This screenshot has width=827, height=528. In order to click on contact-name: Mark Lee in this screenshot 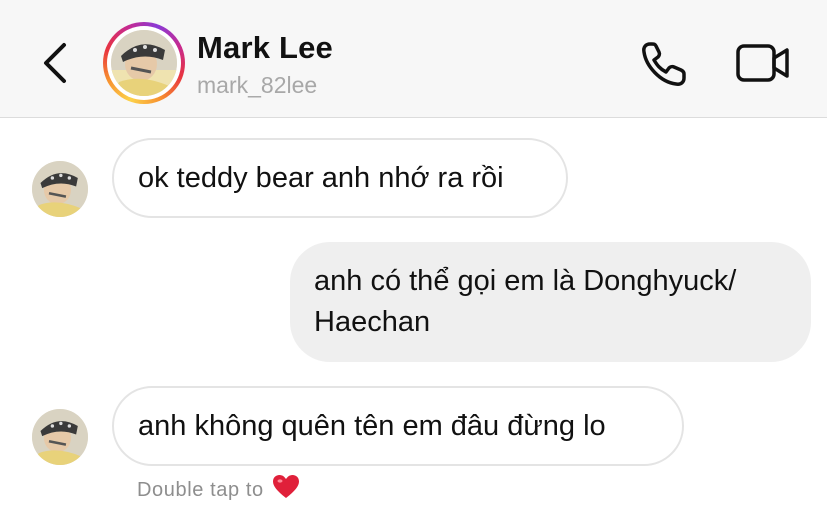, I will do `click(265, 48)`.